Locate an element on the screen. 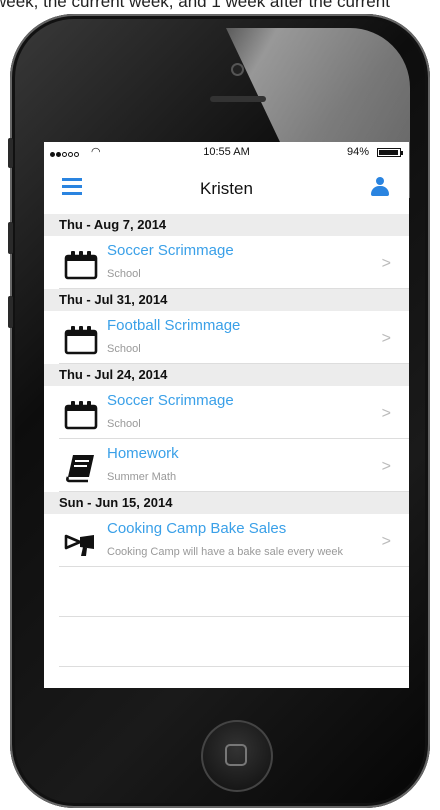  event-subtitle: Summer Math is located at coordinates (142, 477).